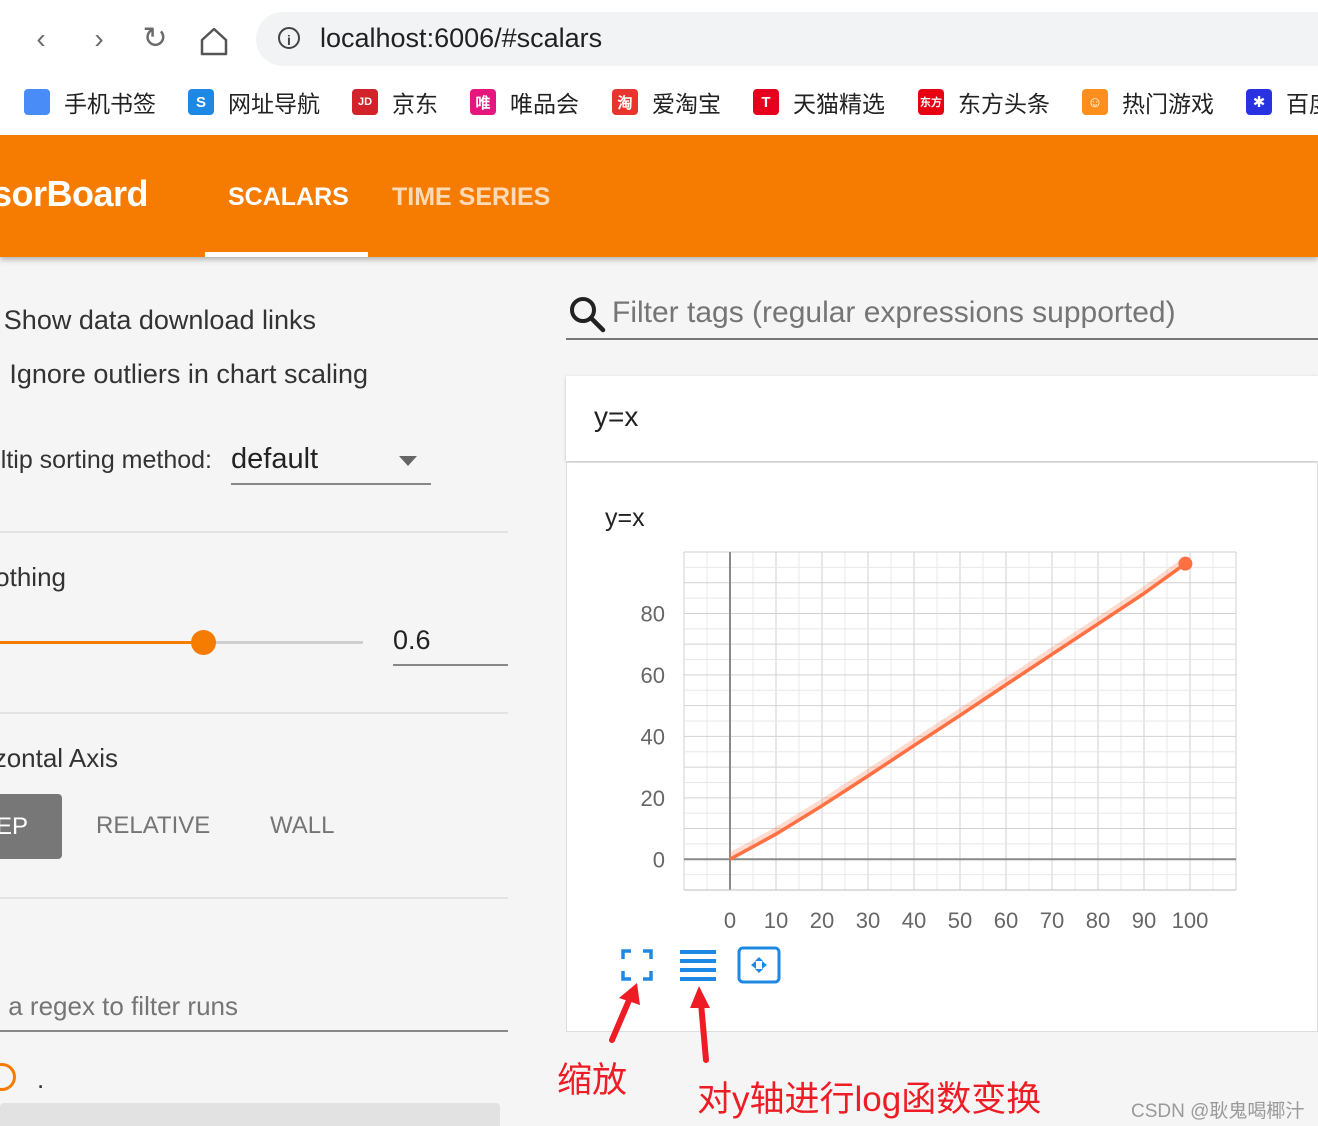 The height and width of the screenshot is (1126, 1318). Describe the element at coordinates (659, 1023) in the screenshot. I see `annotation-arrows` at that location.